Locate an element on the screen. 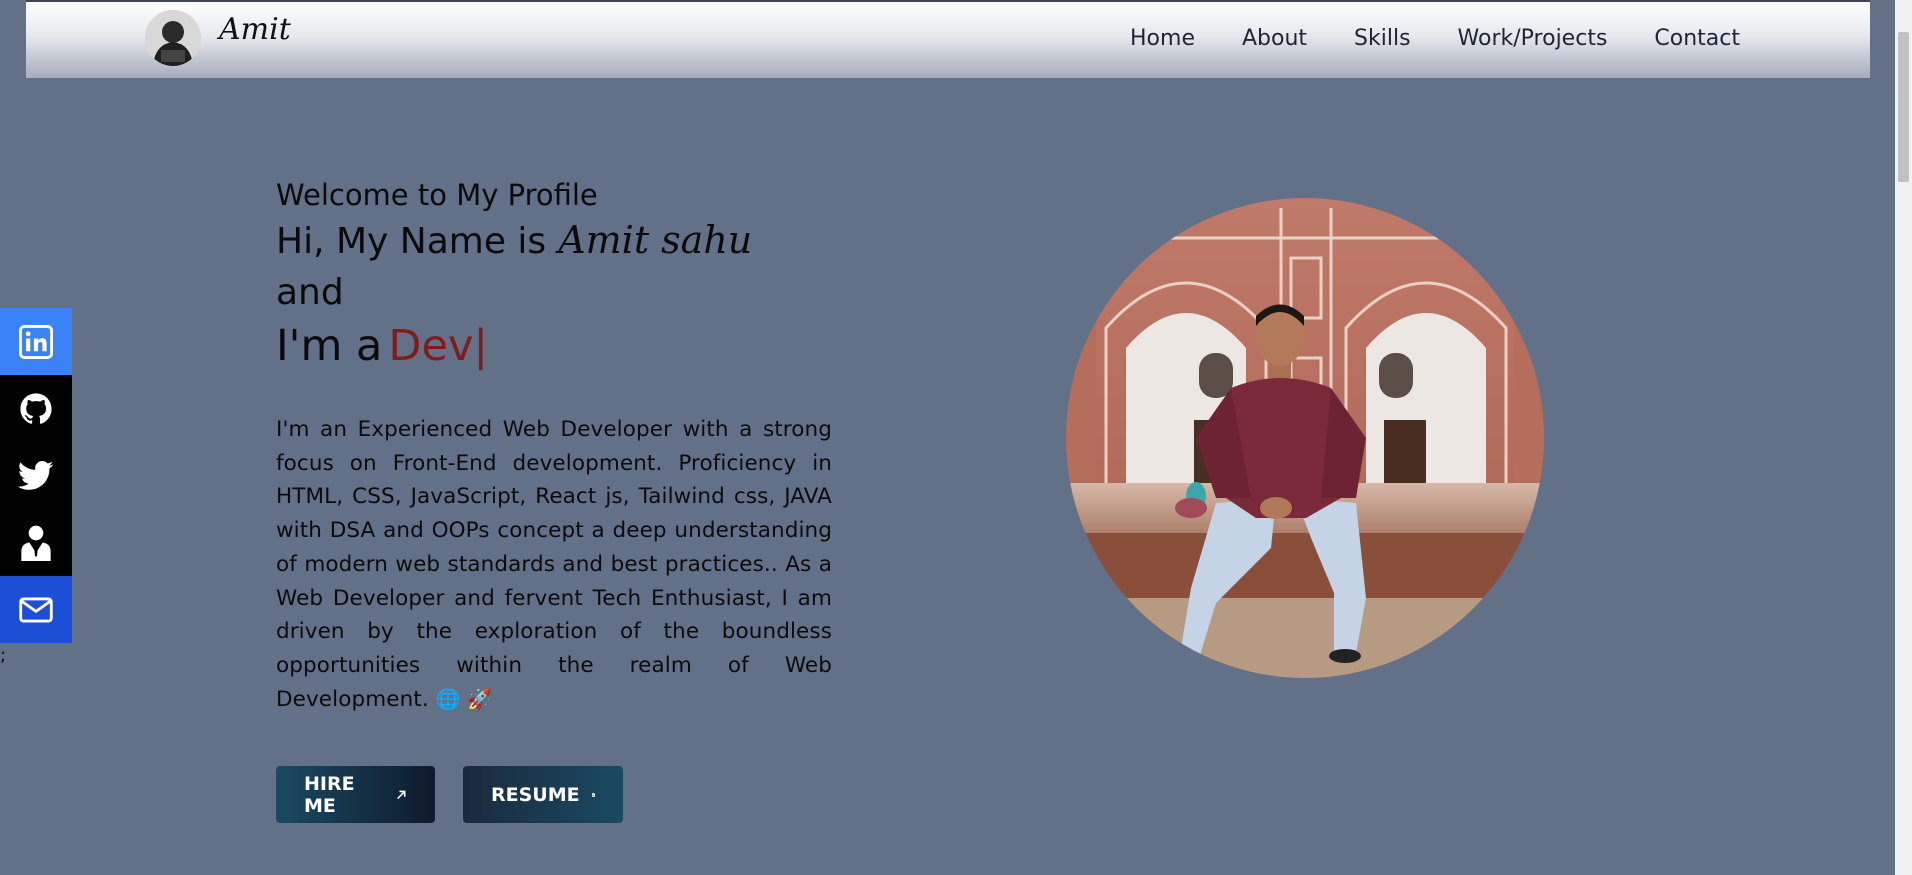  nav-about: About is located at coordinates (1274, 38).